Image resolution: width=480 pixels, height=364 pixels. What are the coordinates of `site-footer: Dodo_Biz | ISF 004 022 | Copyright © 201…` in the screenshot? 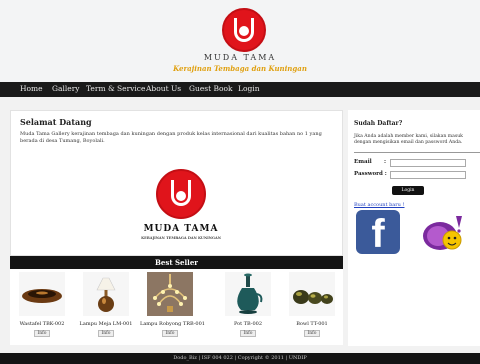 It's located at (240, 358).